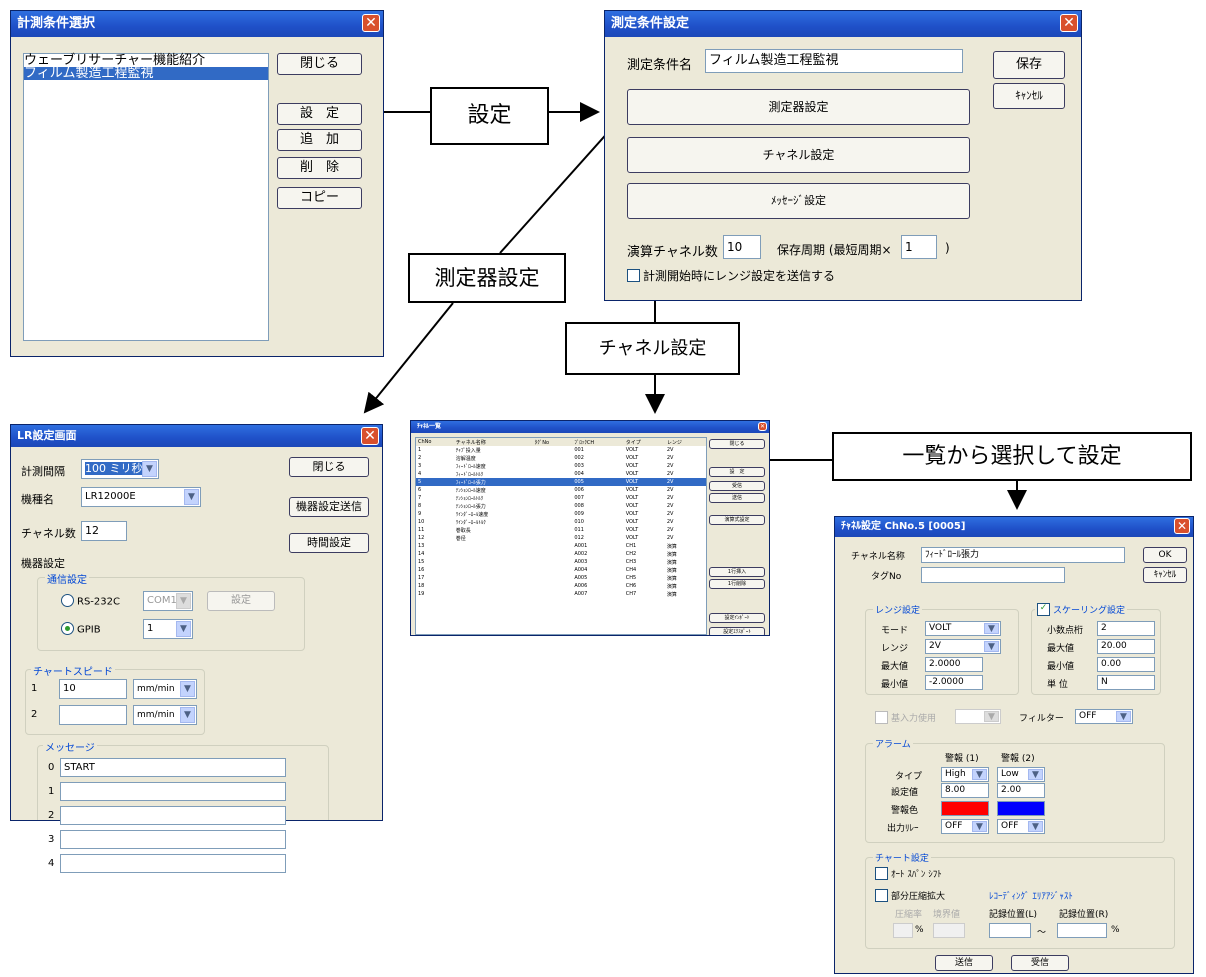 The image size is (1206, 977). I want to click on scaling-group-title: ✓ スケーリング設定, so click(1081, 610).